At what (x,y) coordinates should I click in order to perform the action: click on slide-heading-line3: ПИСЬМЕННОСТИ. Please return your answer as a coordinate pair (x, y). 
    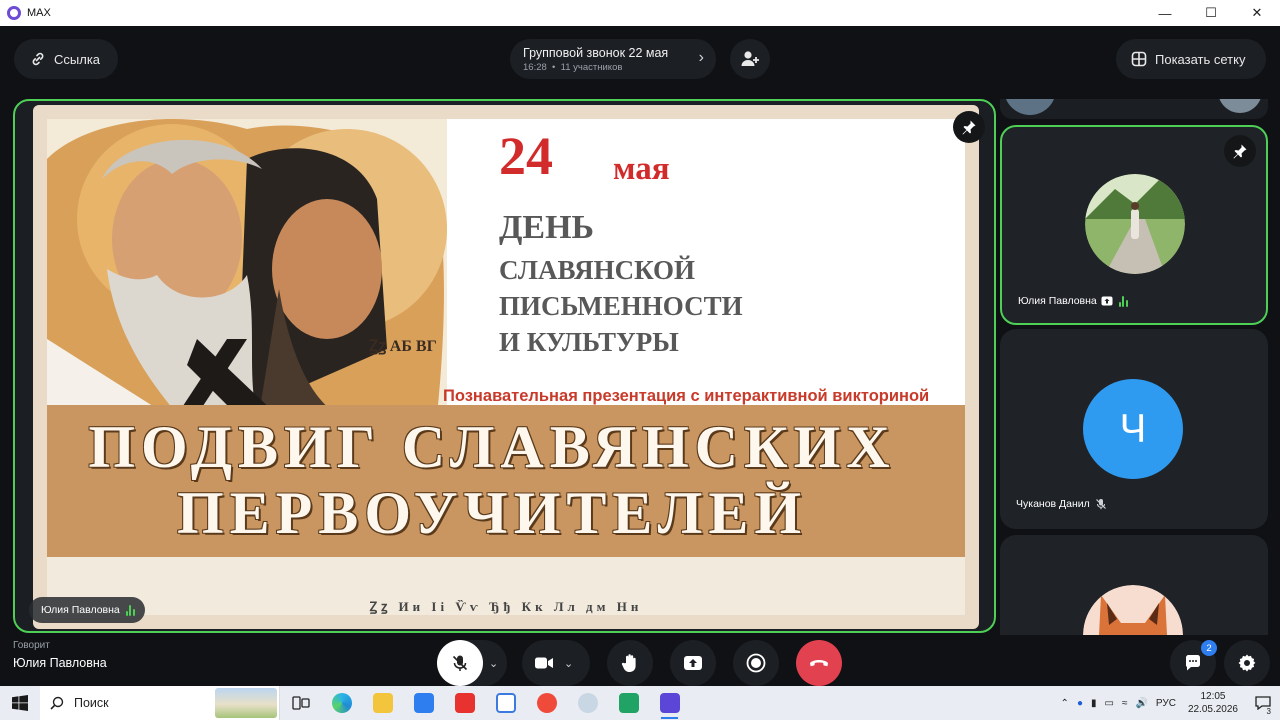
    Looking at the image, I should click on (621, 306).